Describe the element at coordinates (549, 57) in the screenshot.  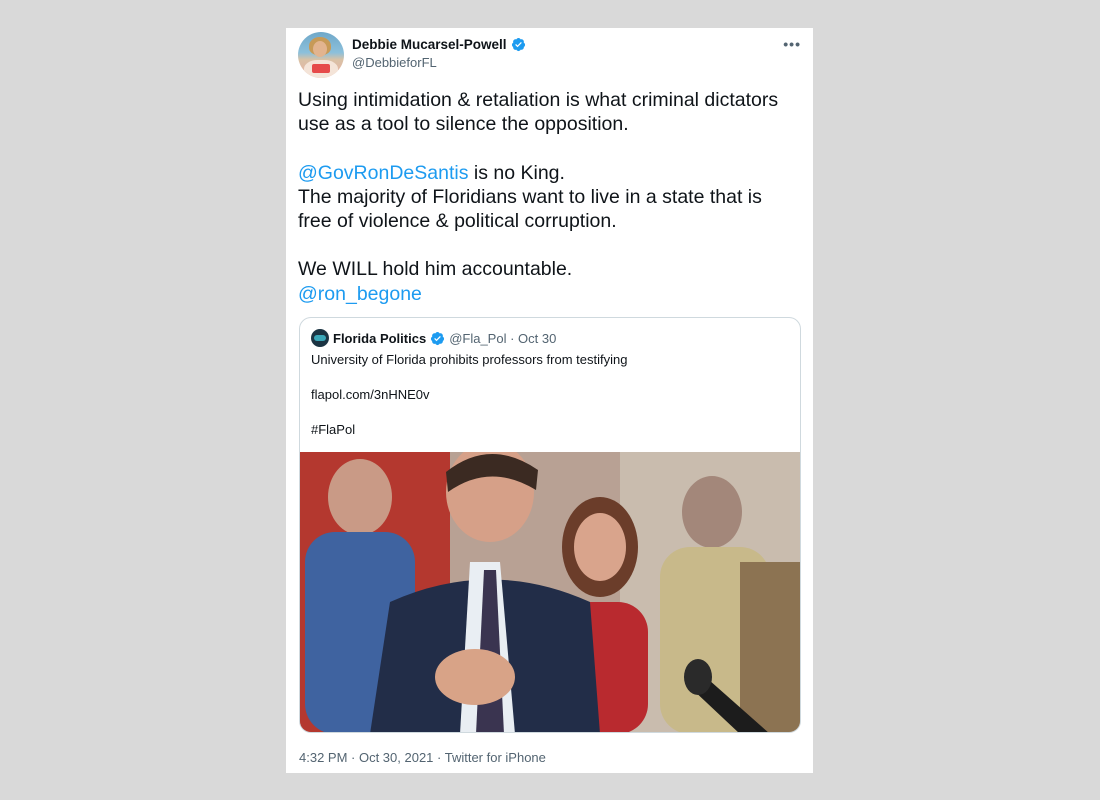
I see `tweet-header: Debbie Mucarsel-Powell @DebbieforFL •••` at that location.